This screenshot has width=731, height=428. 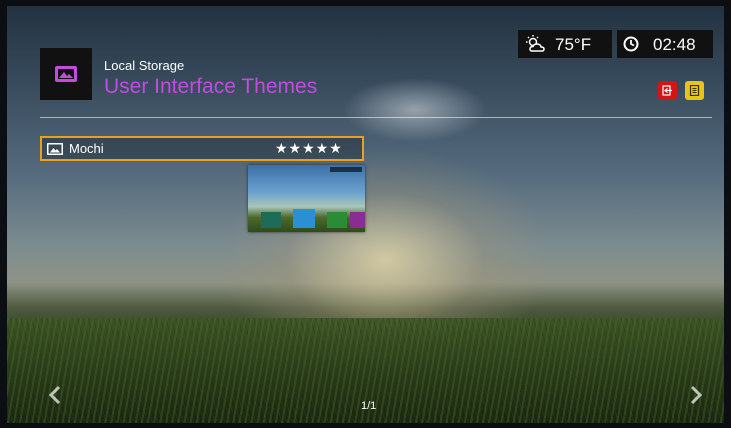 I want to click on theme-name: Mochi, so click(x=86, y=148).